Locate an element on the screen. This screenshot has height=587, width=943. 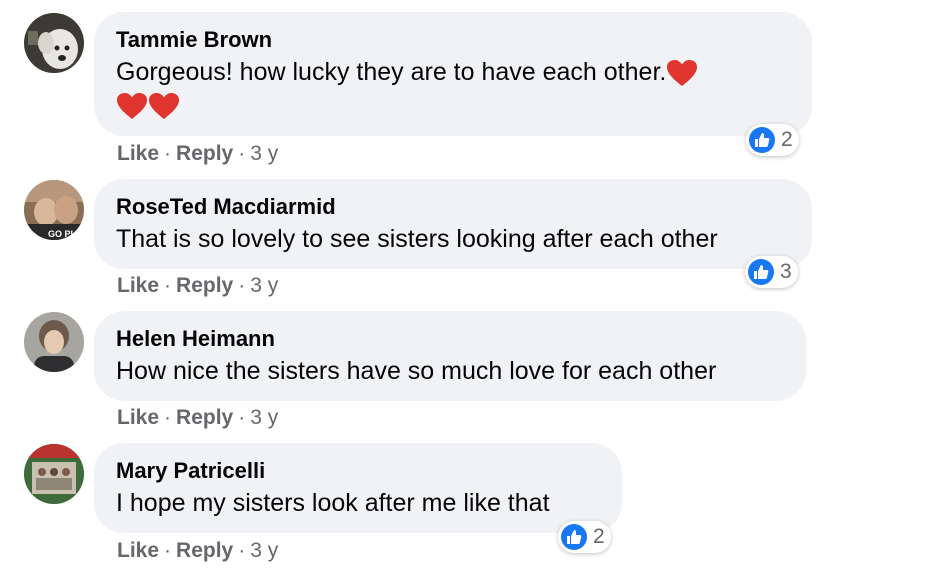
dog-avatar-icon is located at coordinates (54, 43).